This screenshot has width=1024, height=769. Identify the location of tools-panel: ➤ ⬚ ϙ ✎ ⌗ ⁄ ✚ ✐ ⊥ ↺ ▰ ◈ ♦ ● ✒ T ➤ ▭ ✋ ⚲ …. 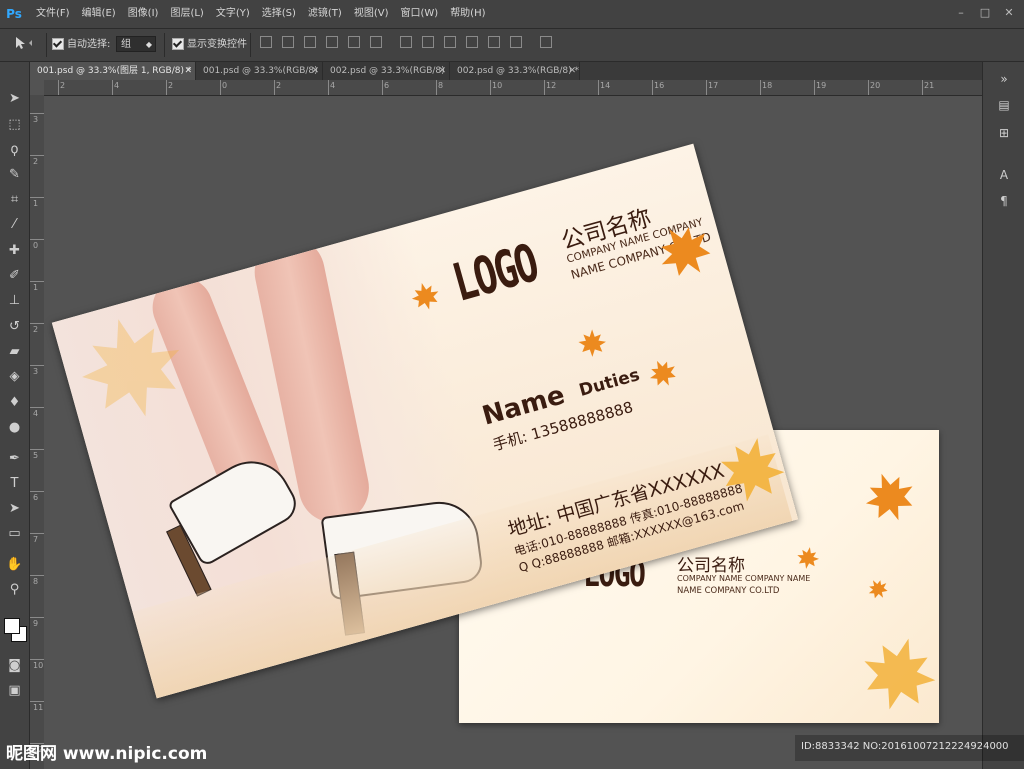
(15, 415).